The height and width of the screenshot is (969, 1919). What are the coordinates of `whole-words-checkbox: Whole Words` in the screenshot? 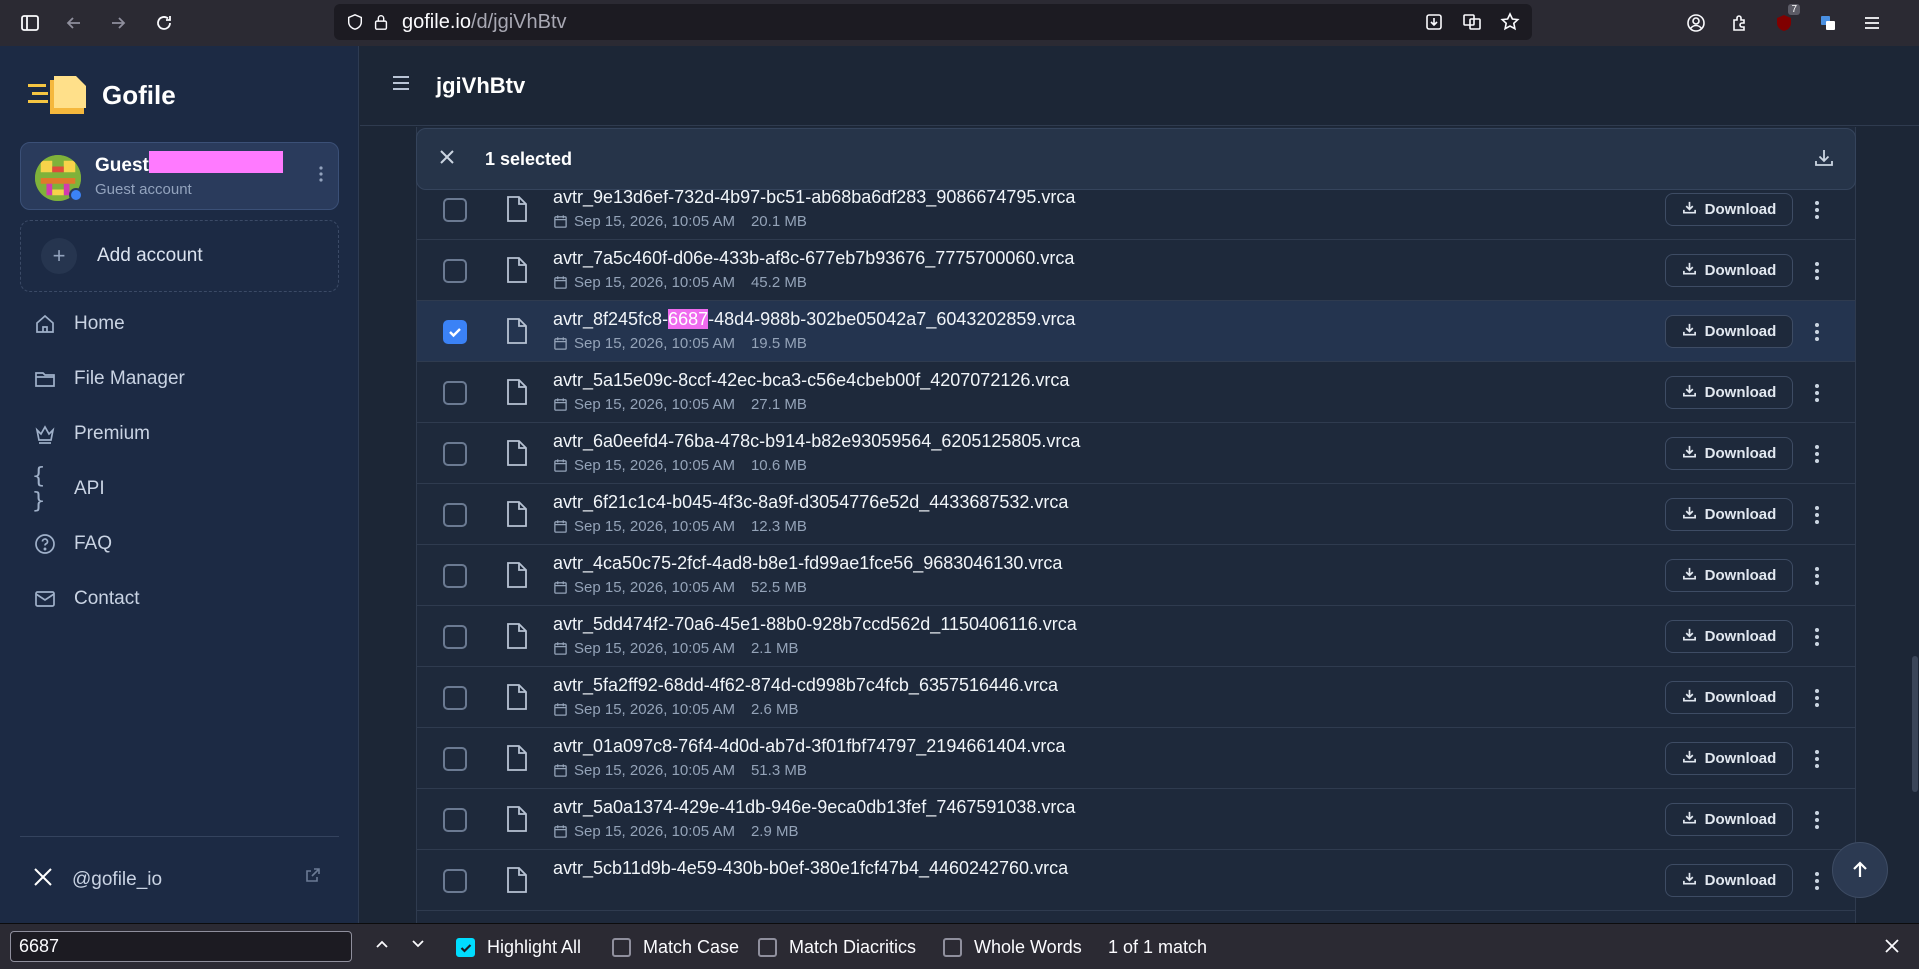 It's located at (1012, 947).